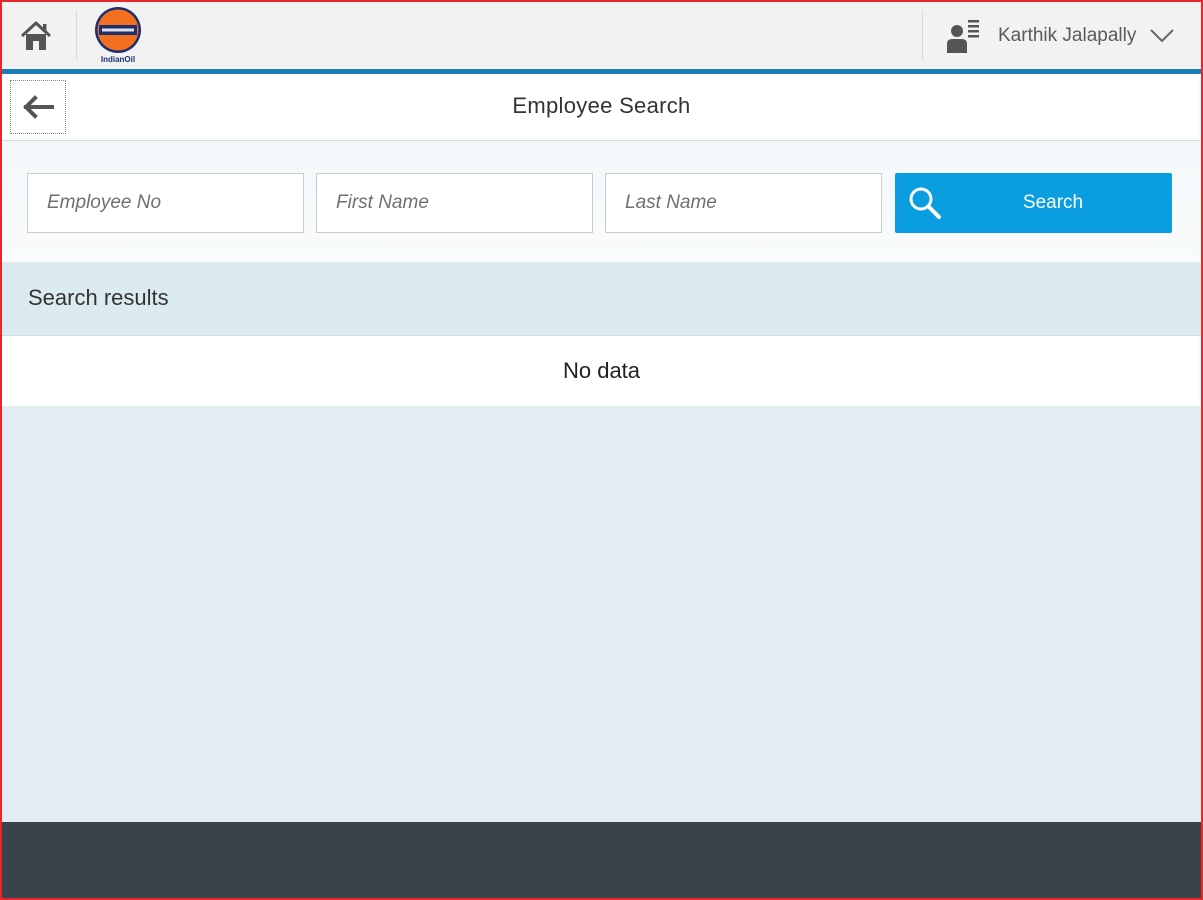  I want to click on chevron-down-icon, so click(1162, 36).